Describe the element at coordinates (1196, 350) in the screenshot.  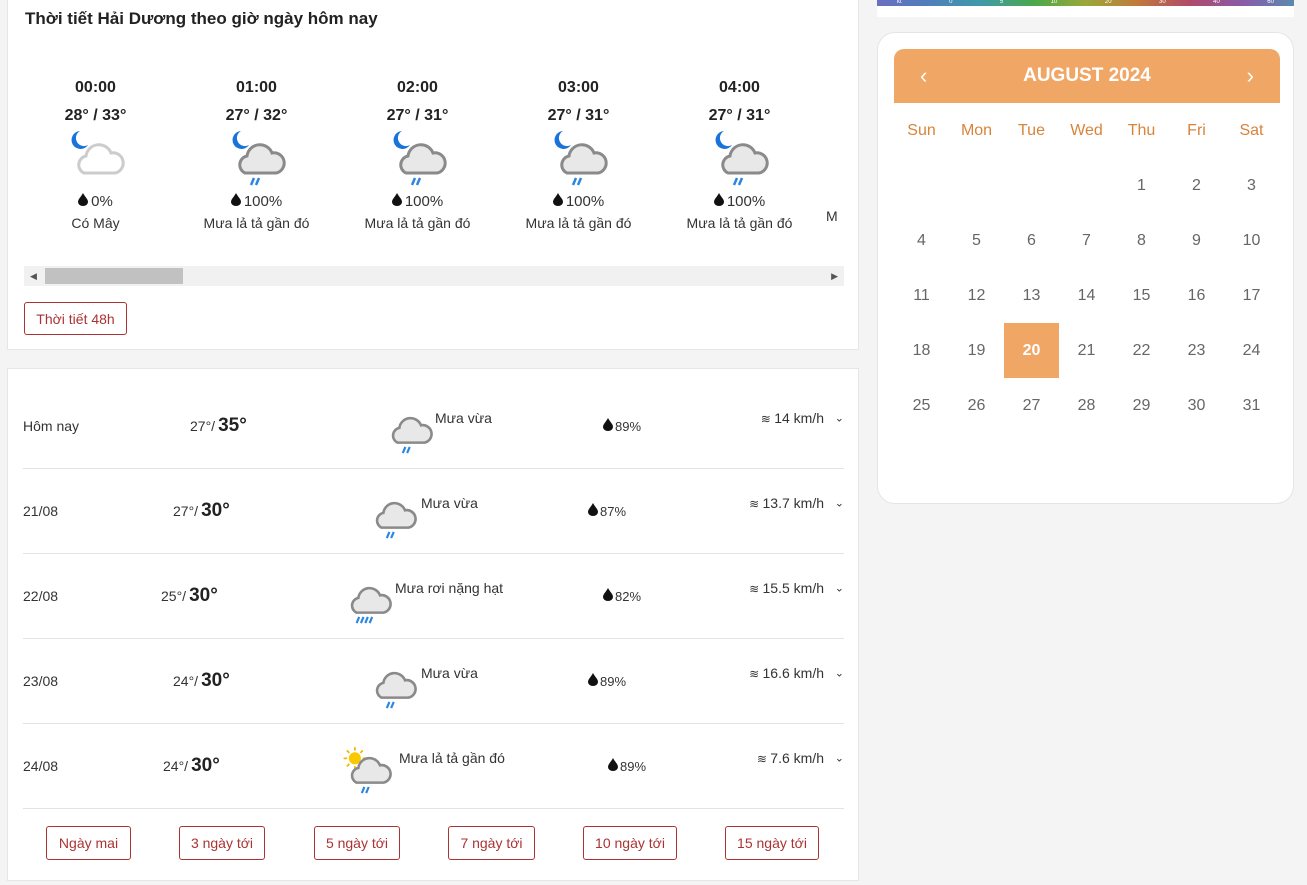
I see `calendar-day: 23` at that location.